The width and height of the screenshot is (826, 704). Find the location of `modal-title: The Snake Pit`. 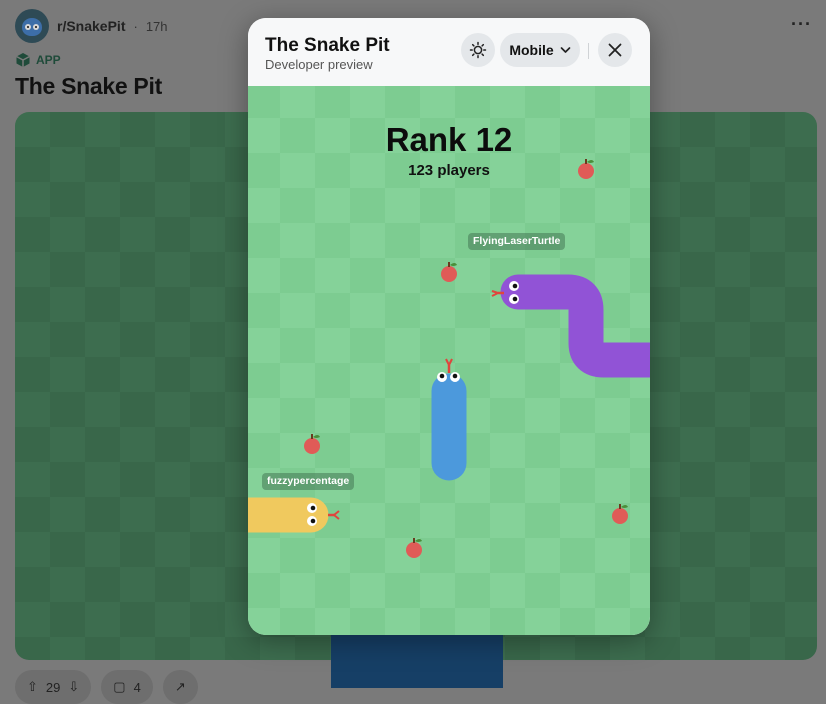

modal-title: The Snake Pit is located at coordinates (327, 45).